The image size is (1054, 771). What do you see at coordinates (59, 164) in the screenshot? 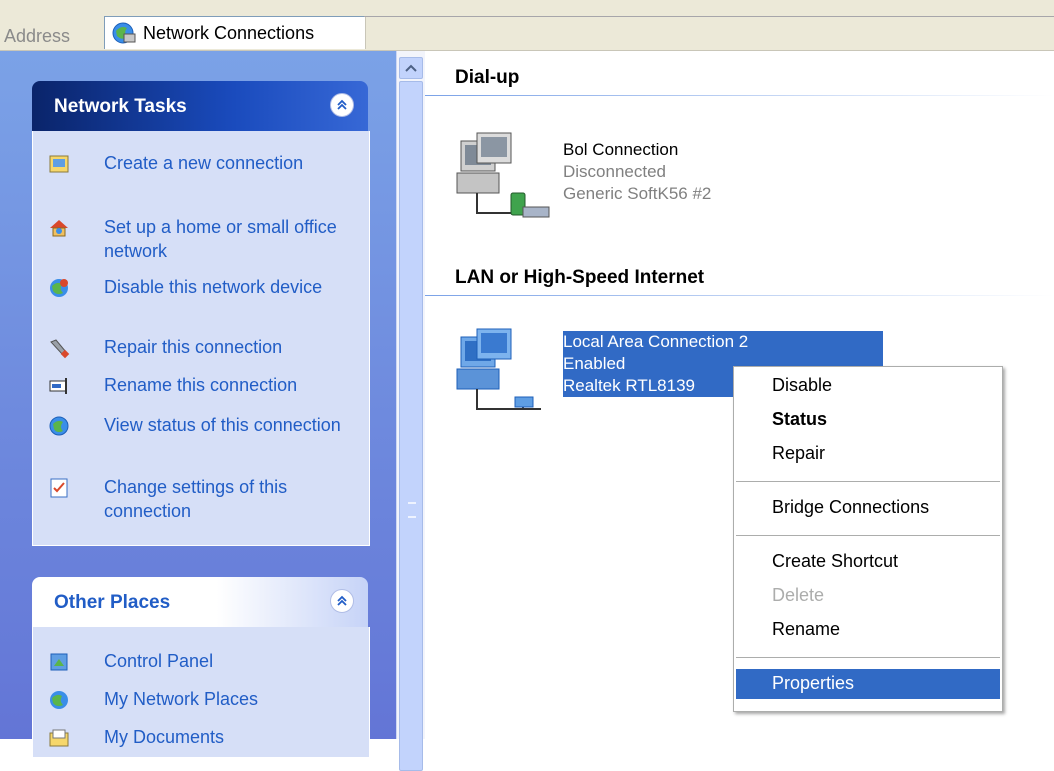
I see `new-connection-icon` at bounding box center [59, 164].